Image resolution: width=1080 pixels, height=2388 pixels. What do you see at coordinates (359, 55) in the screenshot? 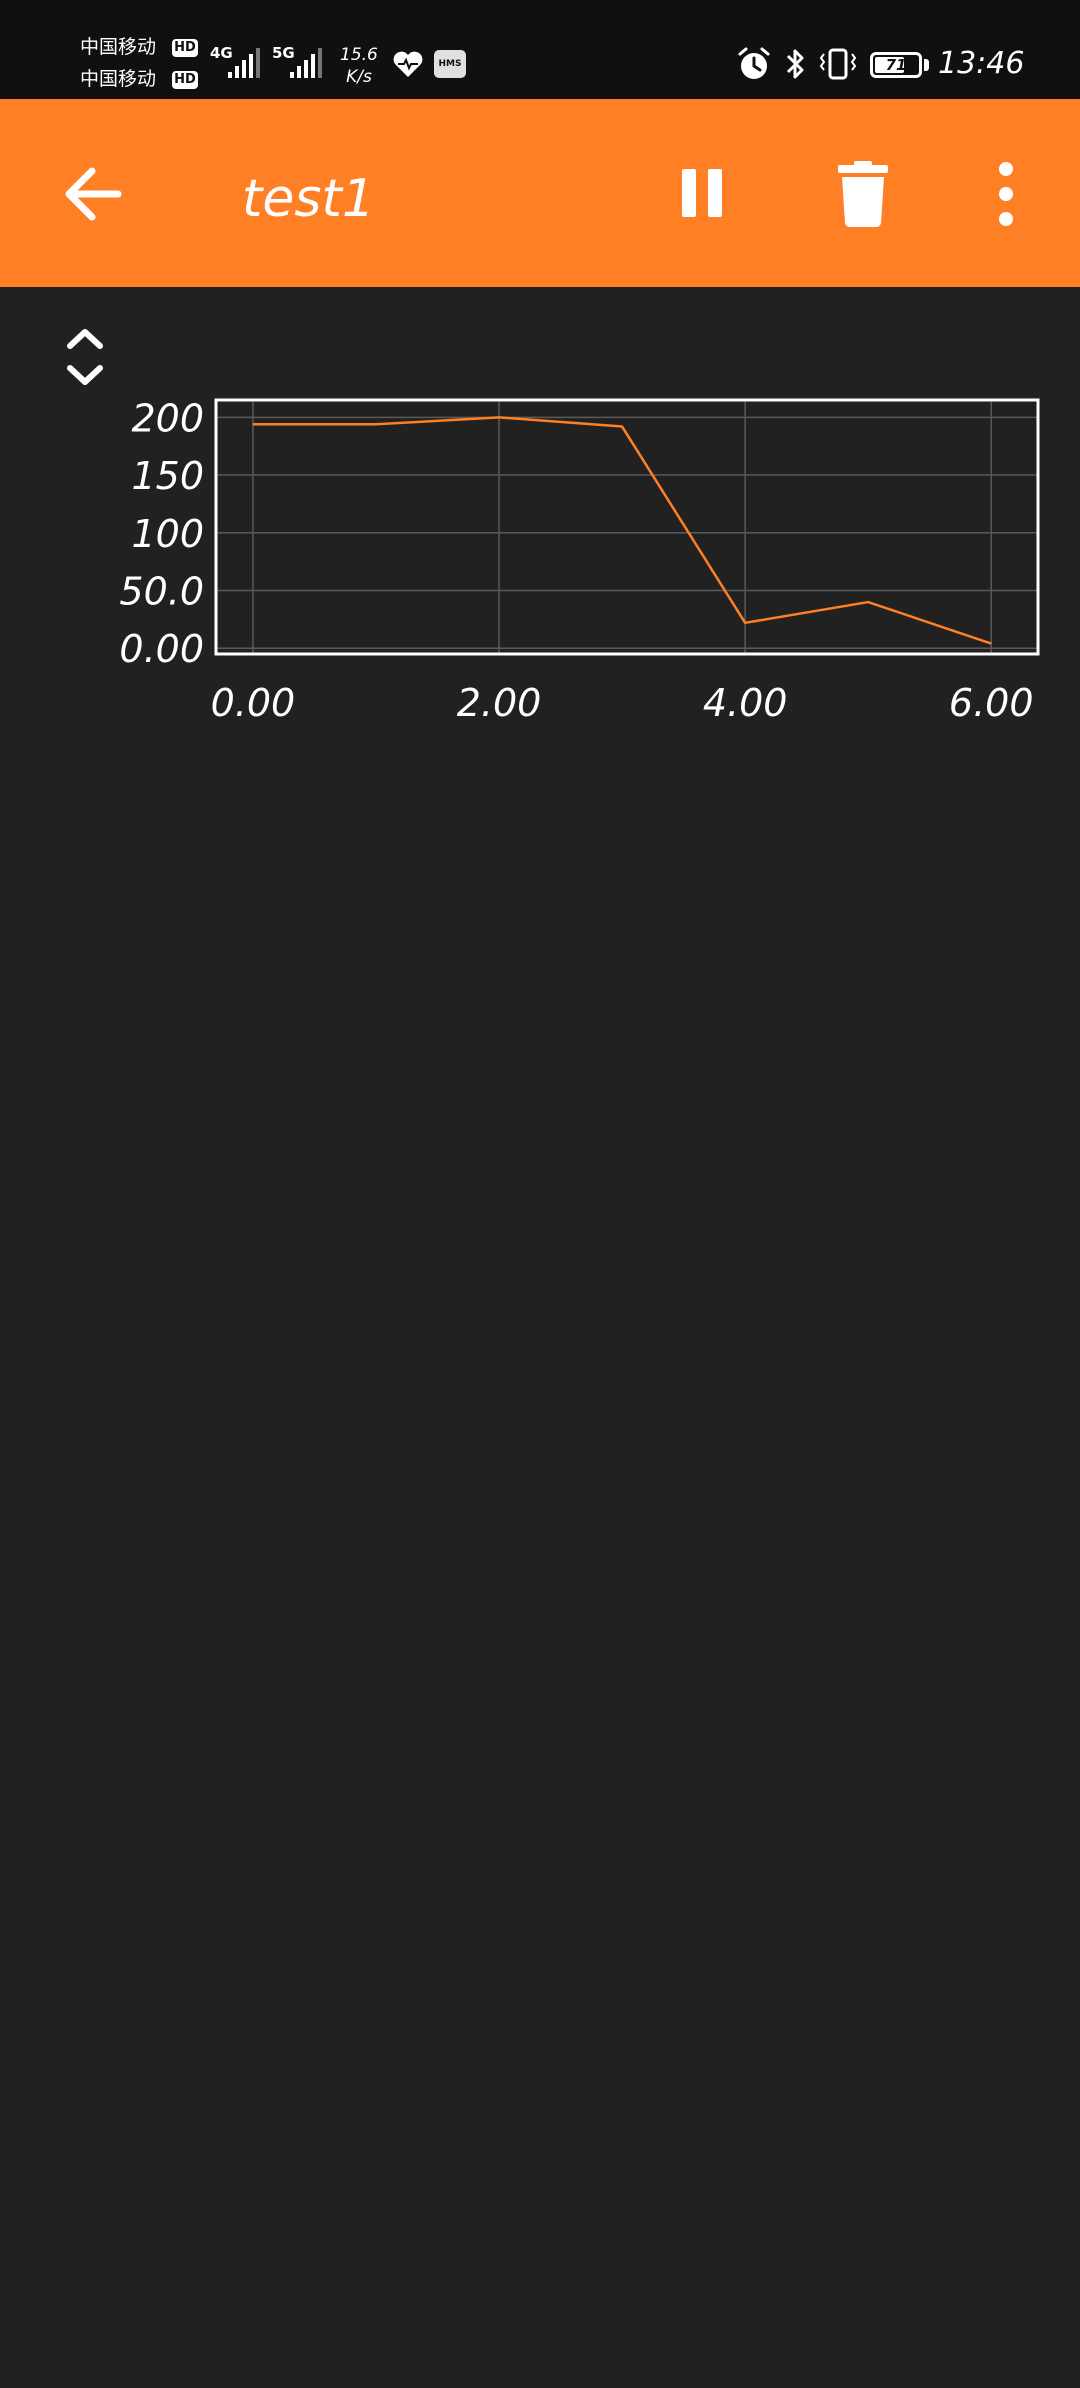
I see `speed-value: 15.6` at bounding box center [359, 55].